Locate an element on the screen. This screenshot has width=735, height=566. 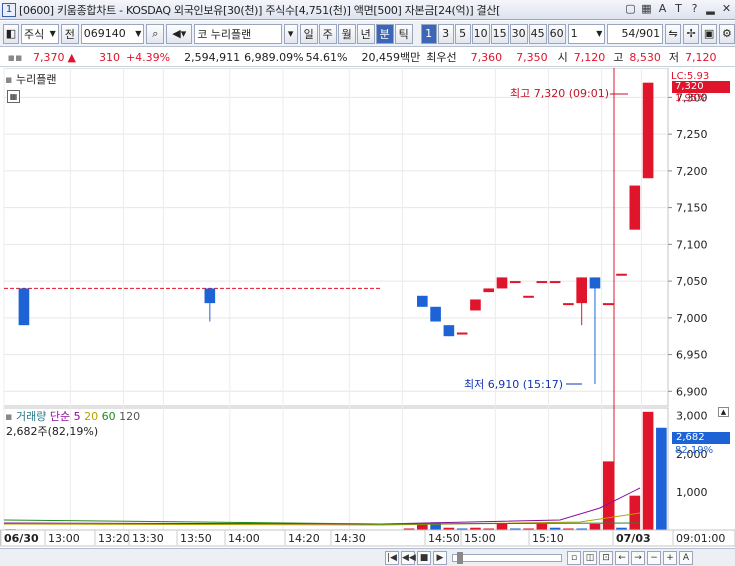
volume-tick-label: 3,000 is located at coordinates (692, 416).